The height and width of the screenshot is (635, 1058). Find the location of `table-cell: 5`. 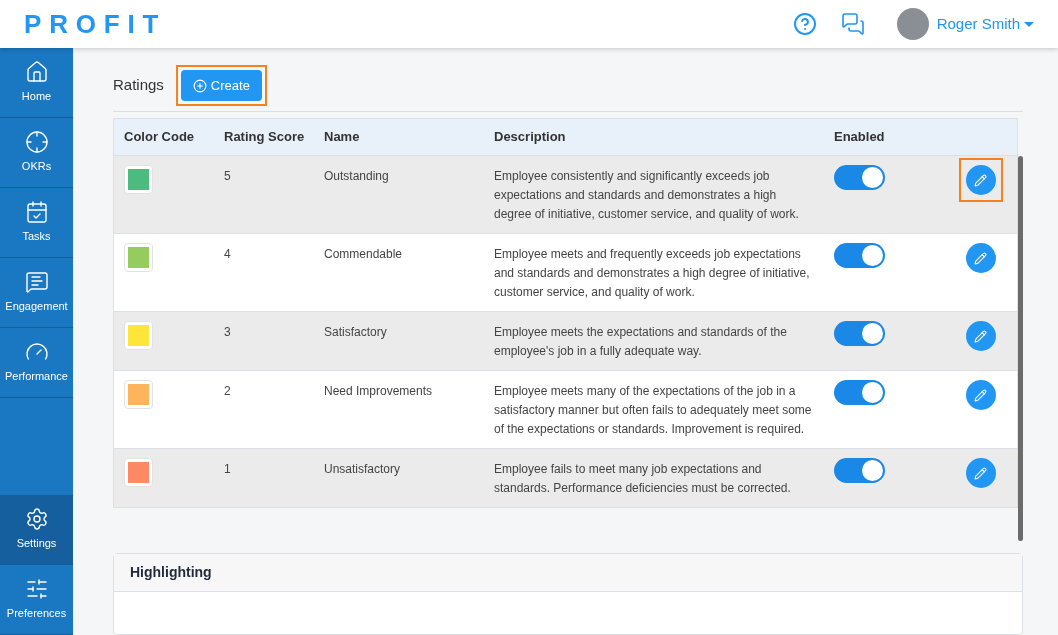

table-cell: 5 is located at coordinates (227, 176).